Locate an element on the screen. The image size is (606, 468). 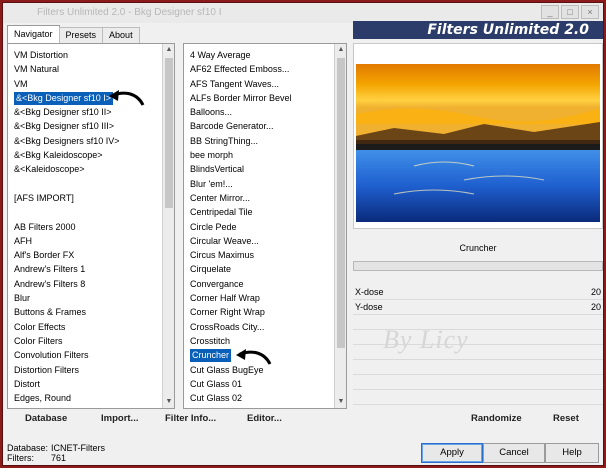
list-item: 4 Way Average is located at coordinates (241, 55).